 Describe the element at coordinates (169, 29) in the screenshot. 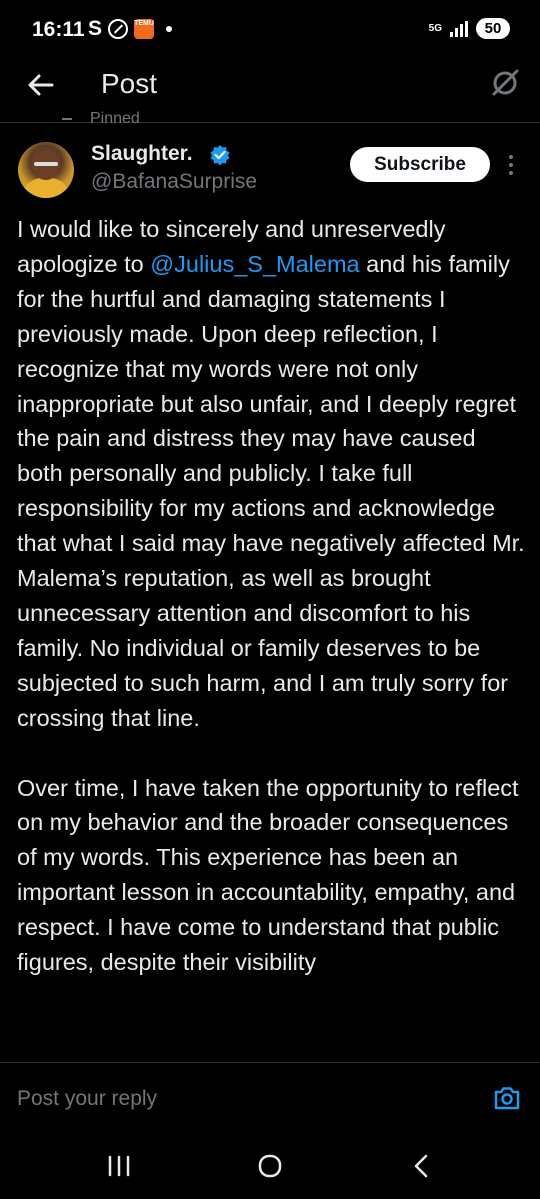

I see `notification-dot-icon` at that location.